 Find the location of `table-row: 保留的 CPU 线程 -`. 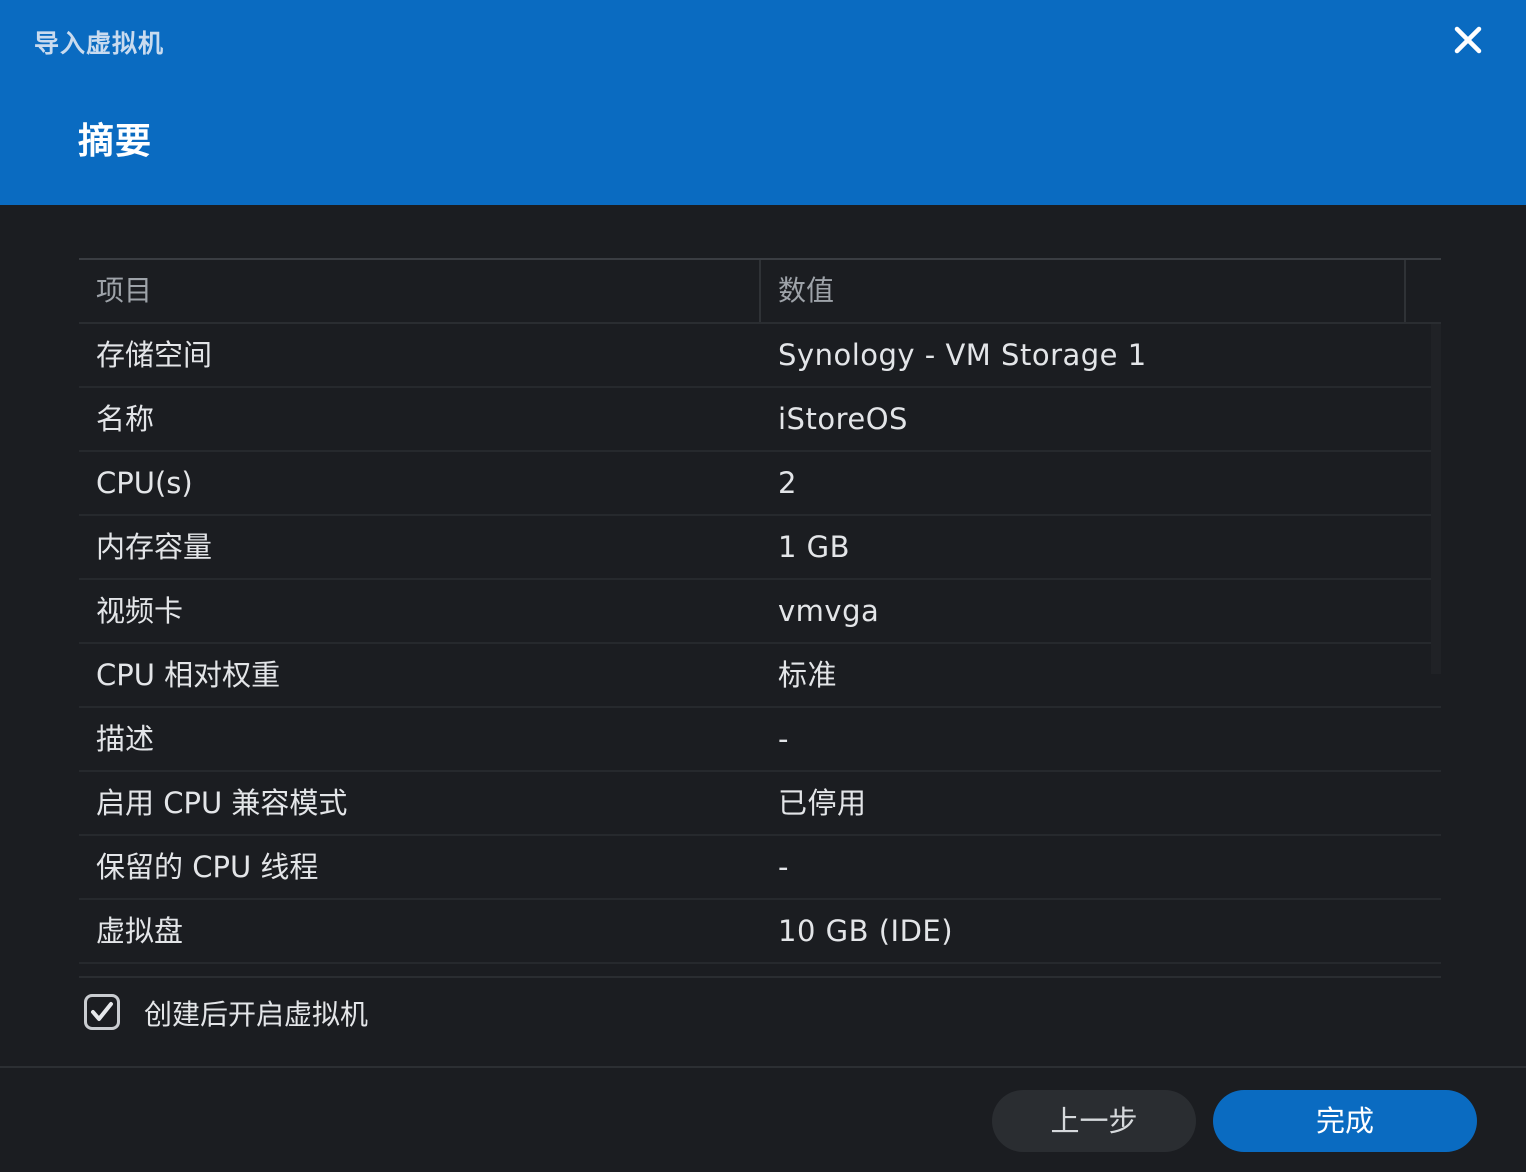

table-row: 保留的 CPU 线程 - is located at coordinates (760, 868).